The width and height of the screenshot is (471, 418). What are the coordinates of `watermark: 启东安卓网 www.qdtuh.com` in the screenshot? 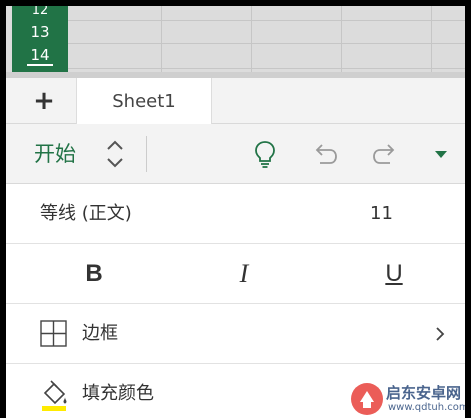 It's located at (408, 399).